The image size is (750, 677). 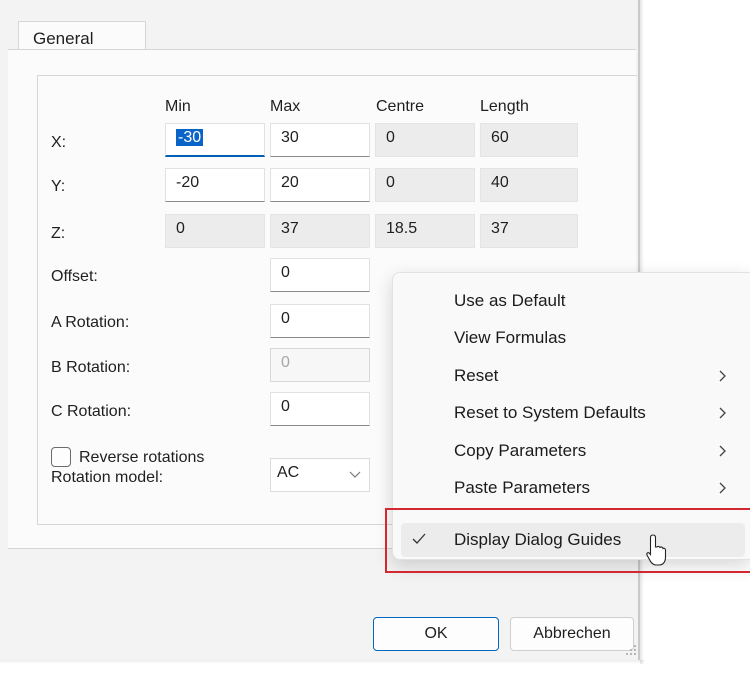 I want to click on y-centre-field: 0, so click(x=425, y=185).